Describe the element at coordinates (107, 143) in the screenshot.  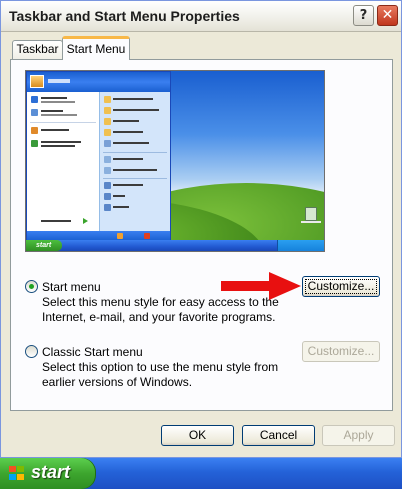
I see `computer-icon` at that location.